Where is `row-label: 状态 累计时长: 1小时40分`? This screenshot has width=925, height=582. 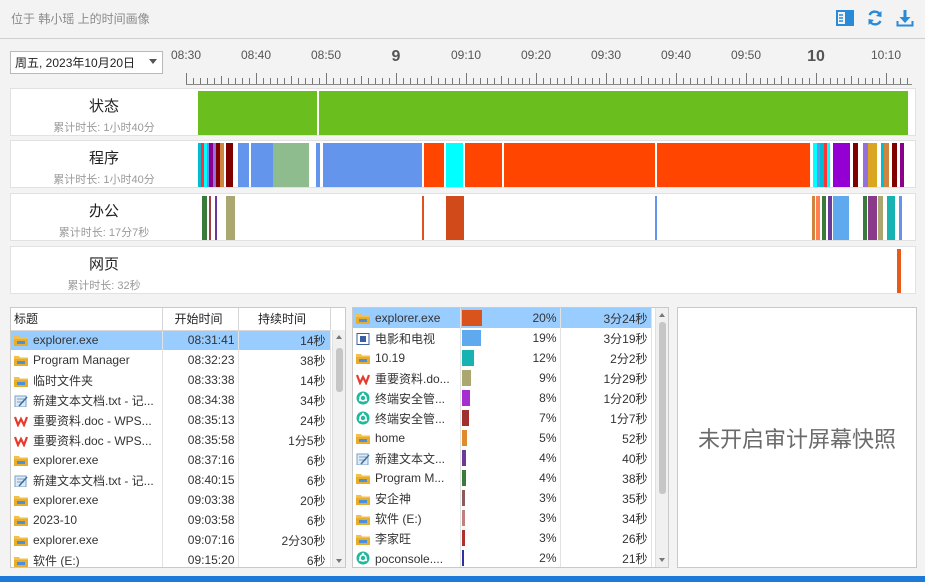
row-label: 状态 累计时长: 1小时40分 is located at coordinates (104, 112).